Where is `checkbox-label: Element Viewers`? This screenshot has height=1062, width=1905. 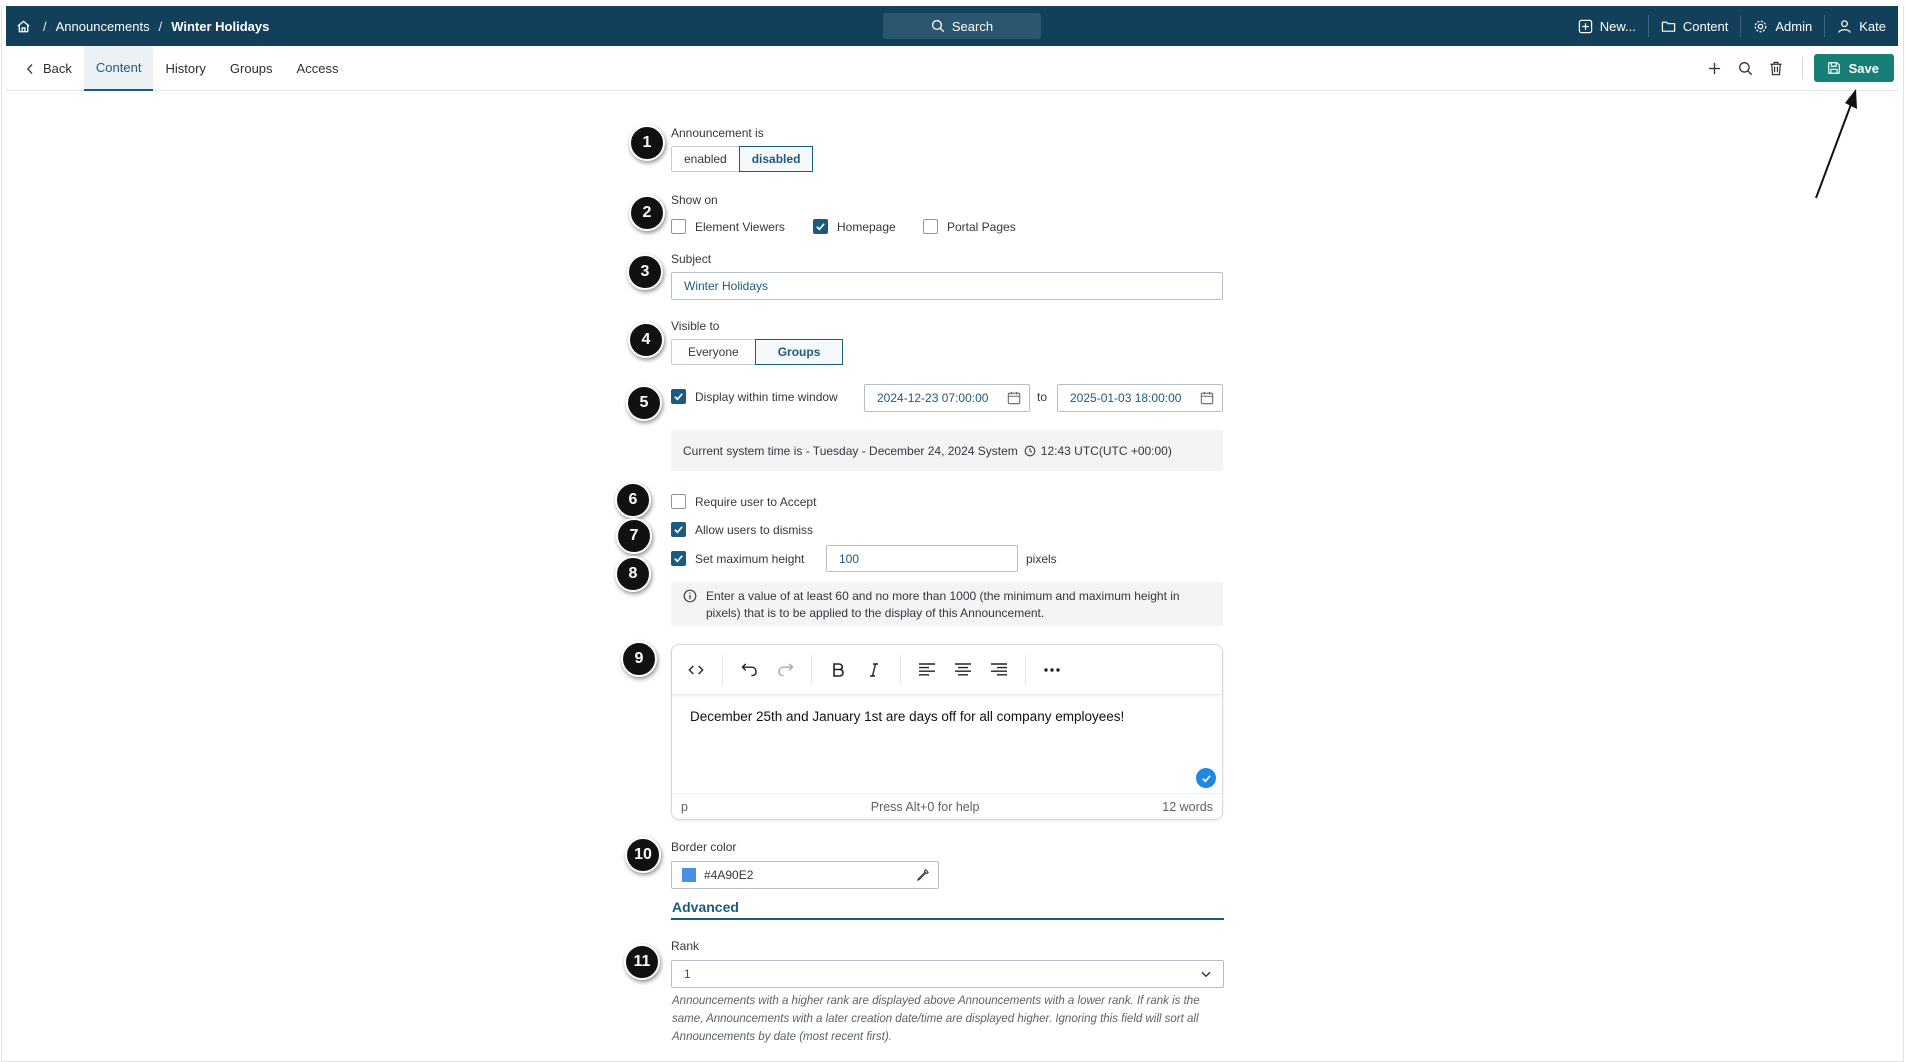 checkbox-label: Element Viewers is located at coordinates (740, 226).